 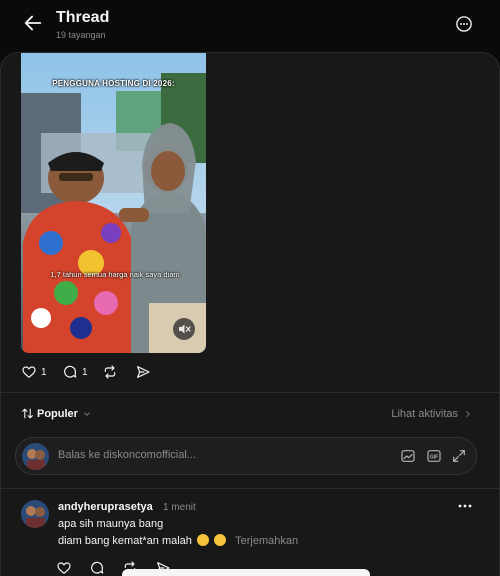 What do you see at coordinates (250, 24) in the screenshot?
I see `header: Thread 19 tayangan` at bounding box center [250, 24].